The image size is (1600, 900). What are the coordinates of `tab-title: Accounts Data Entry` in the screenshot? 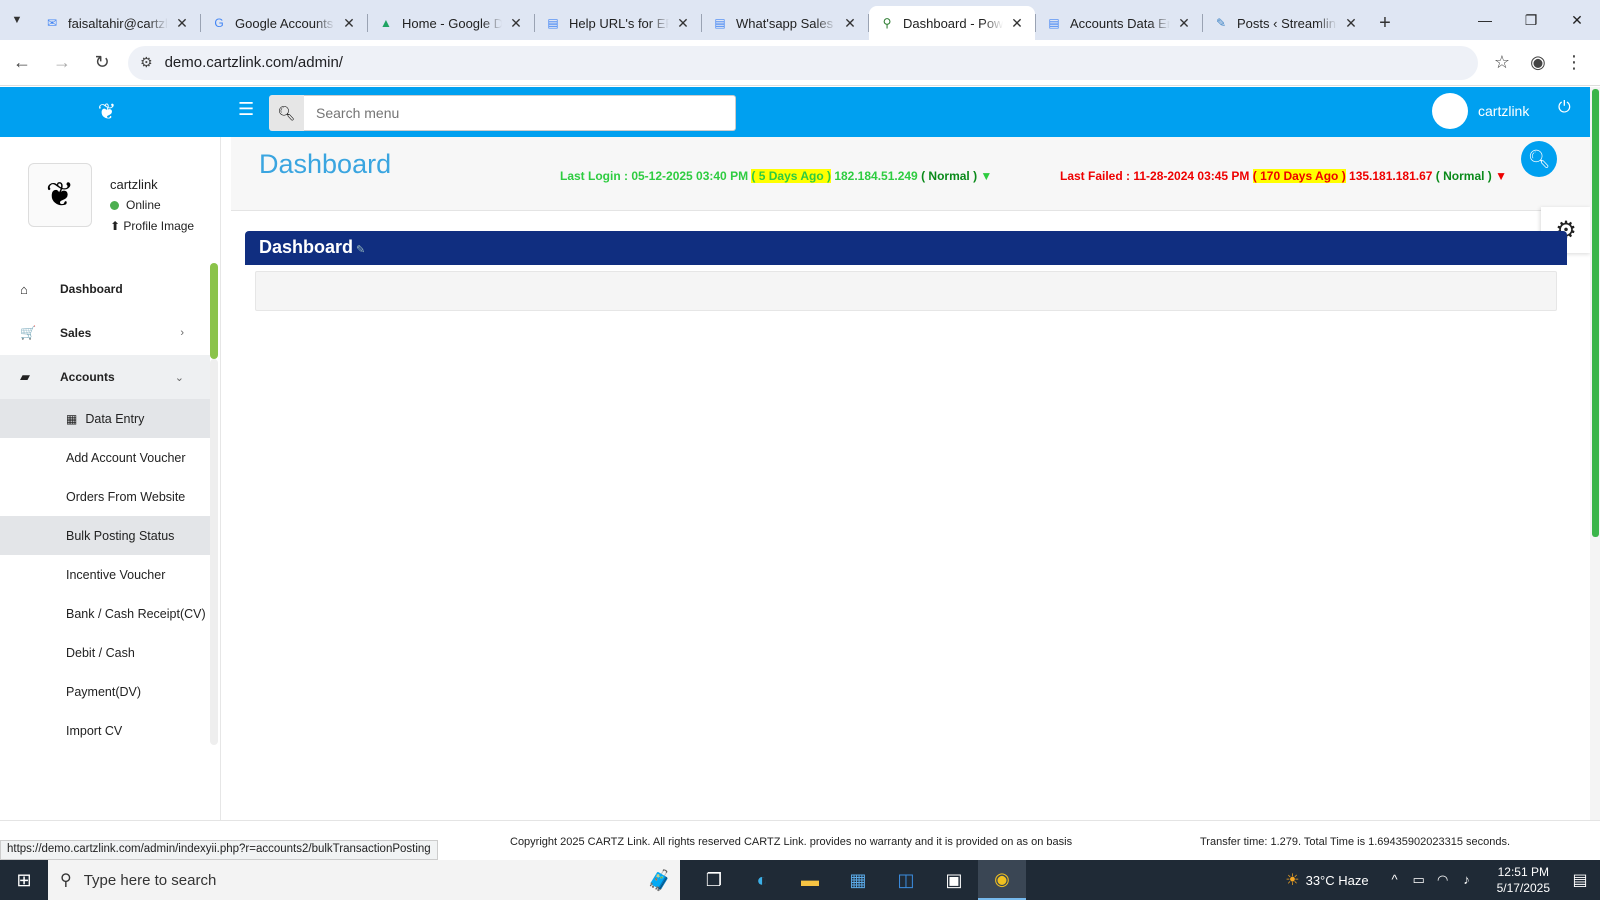 It's located at (1120, 23).